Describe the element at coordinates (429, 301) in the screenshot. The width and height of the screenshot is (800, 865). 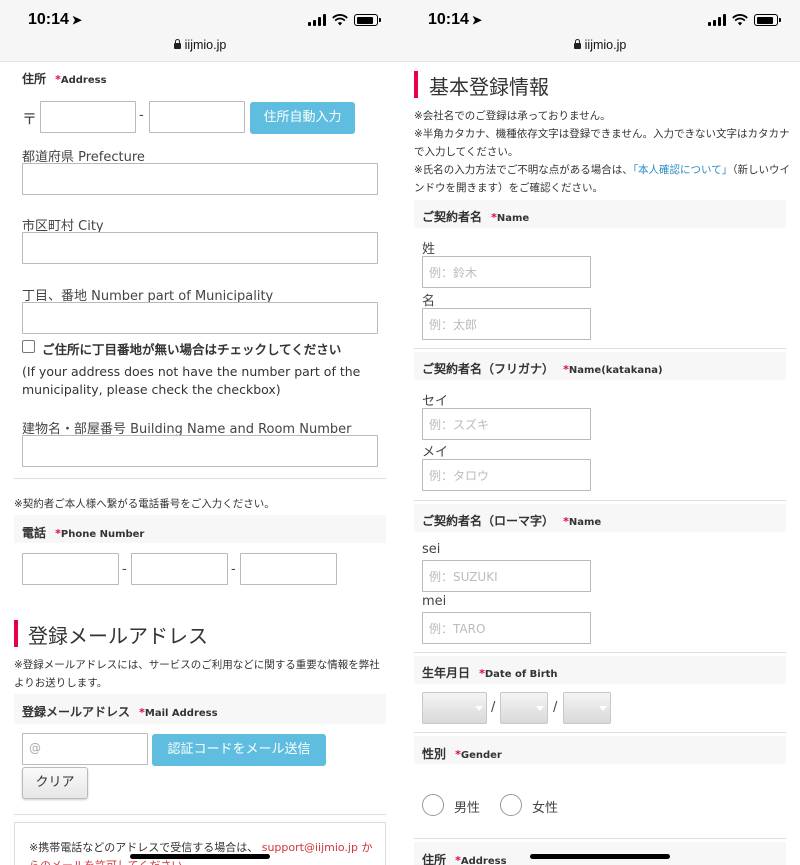
I see `mei-label: 名` at that location.